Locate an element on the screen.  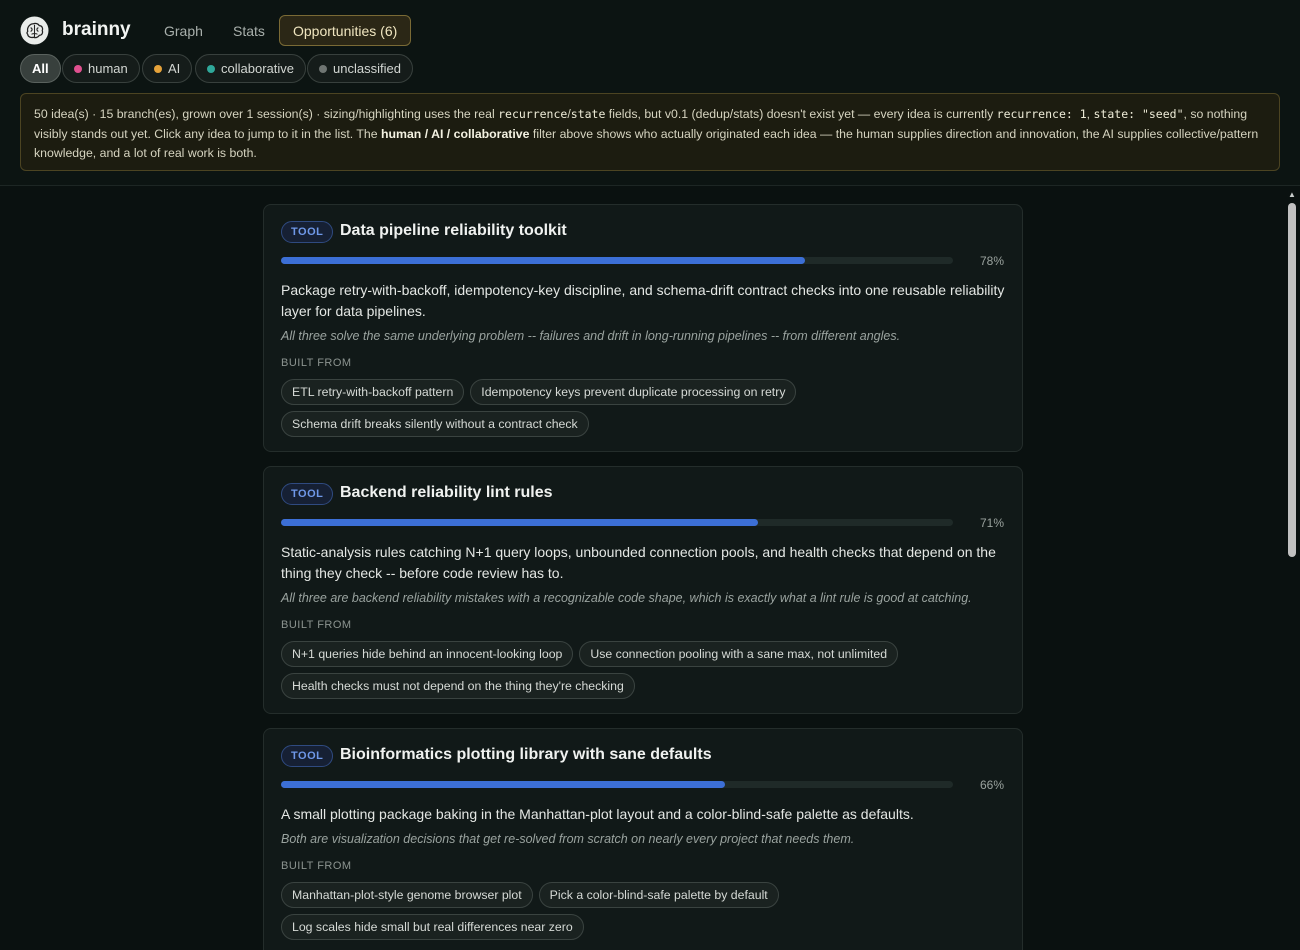
notice-code: state is located at coordinates (588, 114).